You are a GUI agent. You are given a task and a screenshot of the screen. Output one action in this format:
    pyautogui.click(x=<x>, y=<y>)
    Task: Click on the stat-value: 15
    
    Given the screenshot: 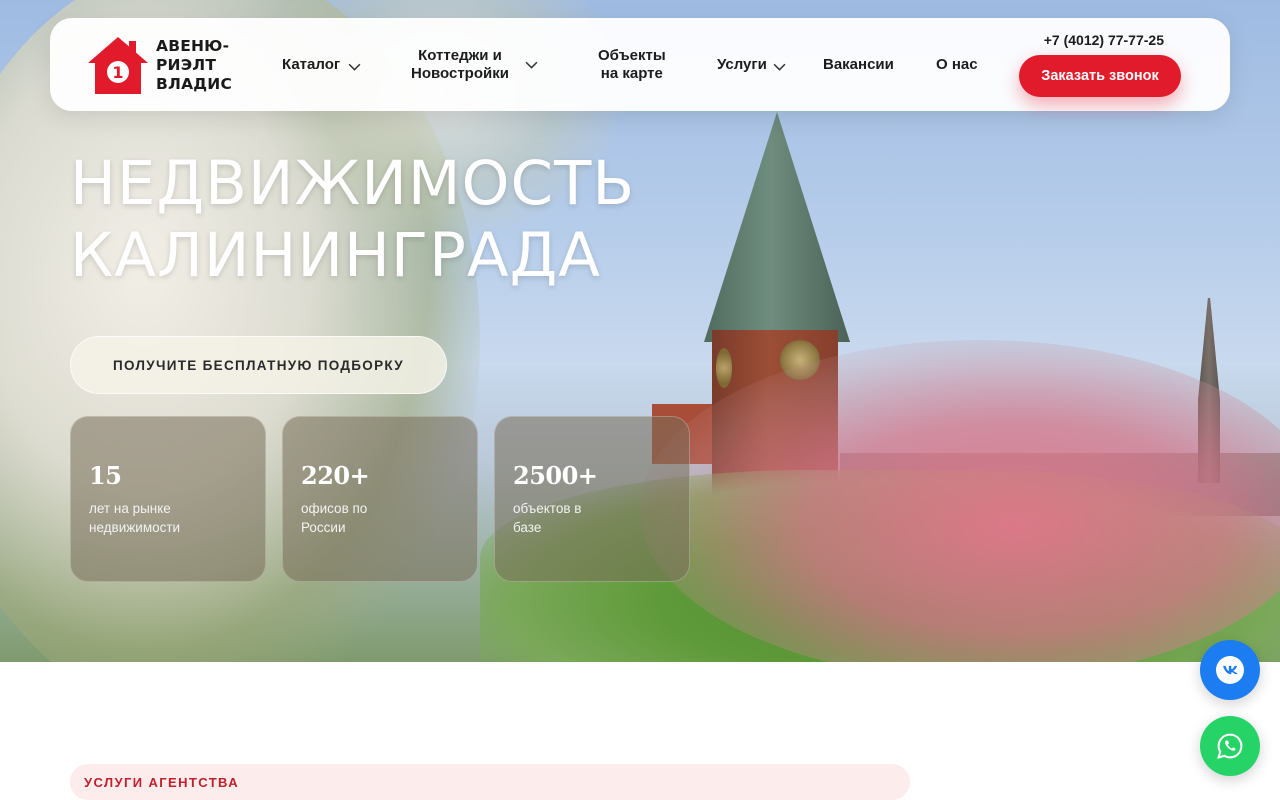 What is the action you would take?
    pyautogui.click(x=105, y=475)
    